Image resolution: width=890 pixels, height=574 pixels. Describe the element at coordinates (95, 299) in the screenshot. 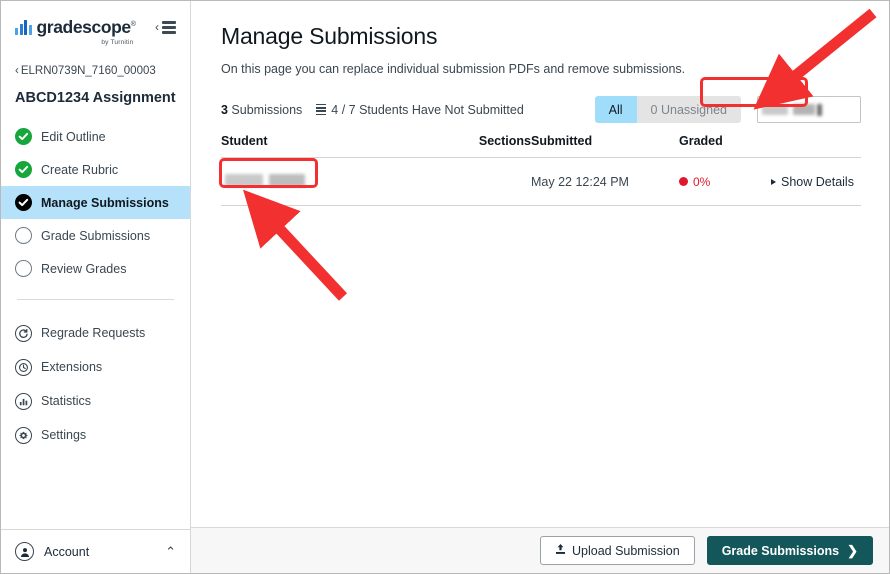

I see `sidebar-divider` at that location.